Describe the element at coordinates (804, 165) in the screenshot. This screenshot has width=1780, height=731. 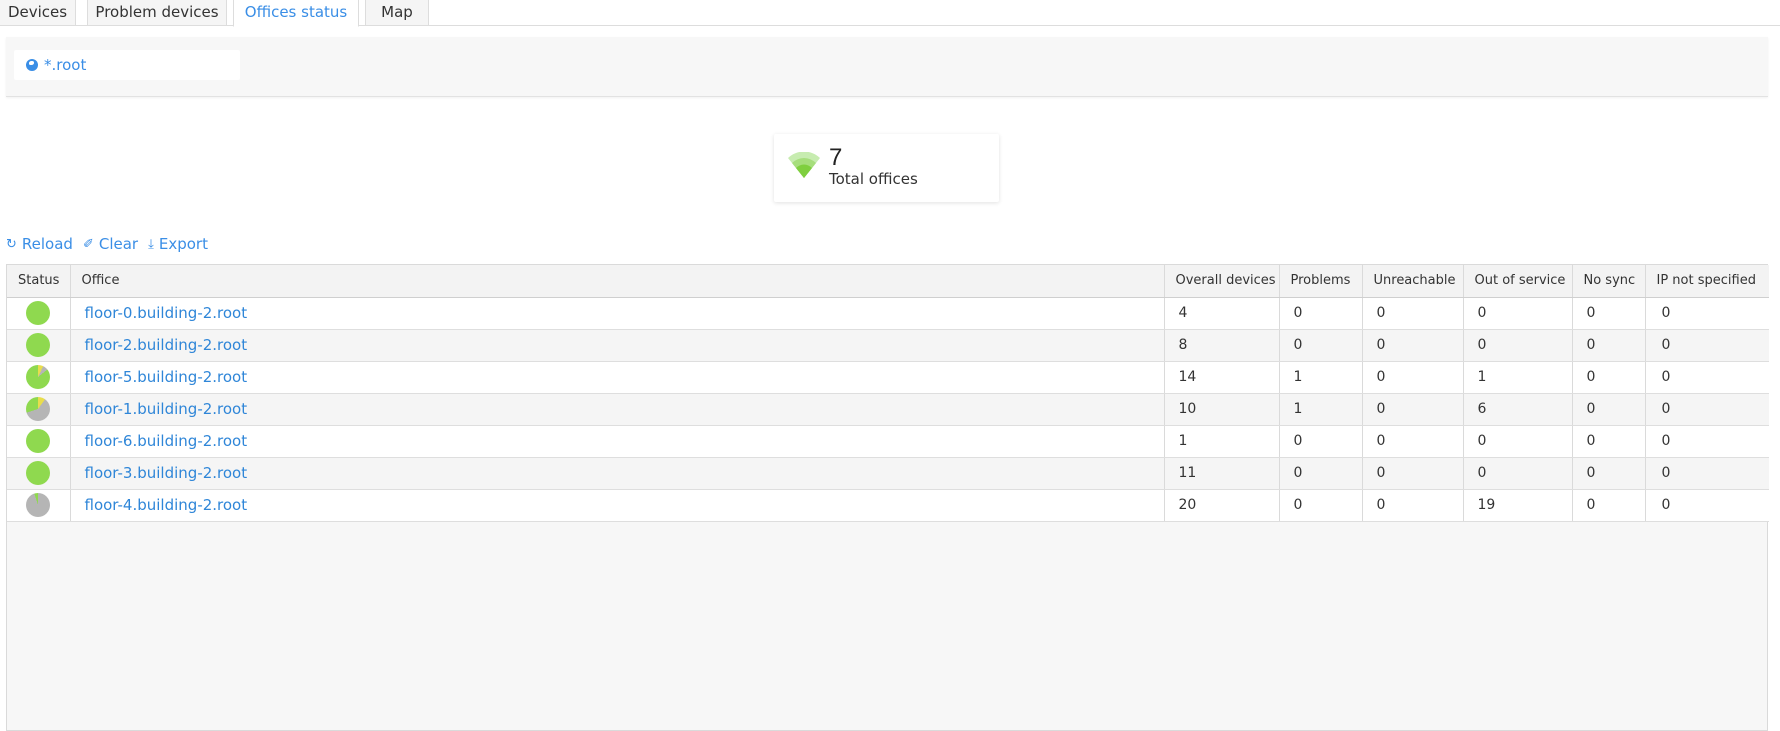
I see `wifi-signal-icon` at that location.